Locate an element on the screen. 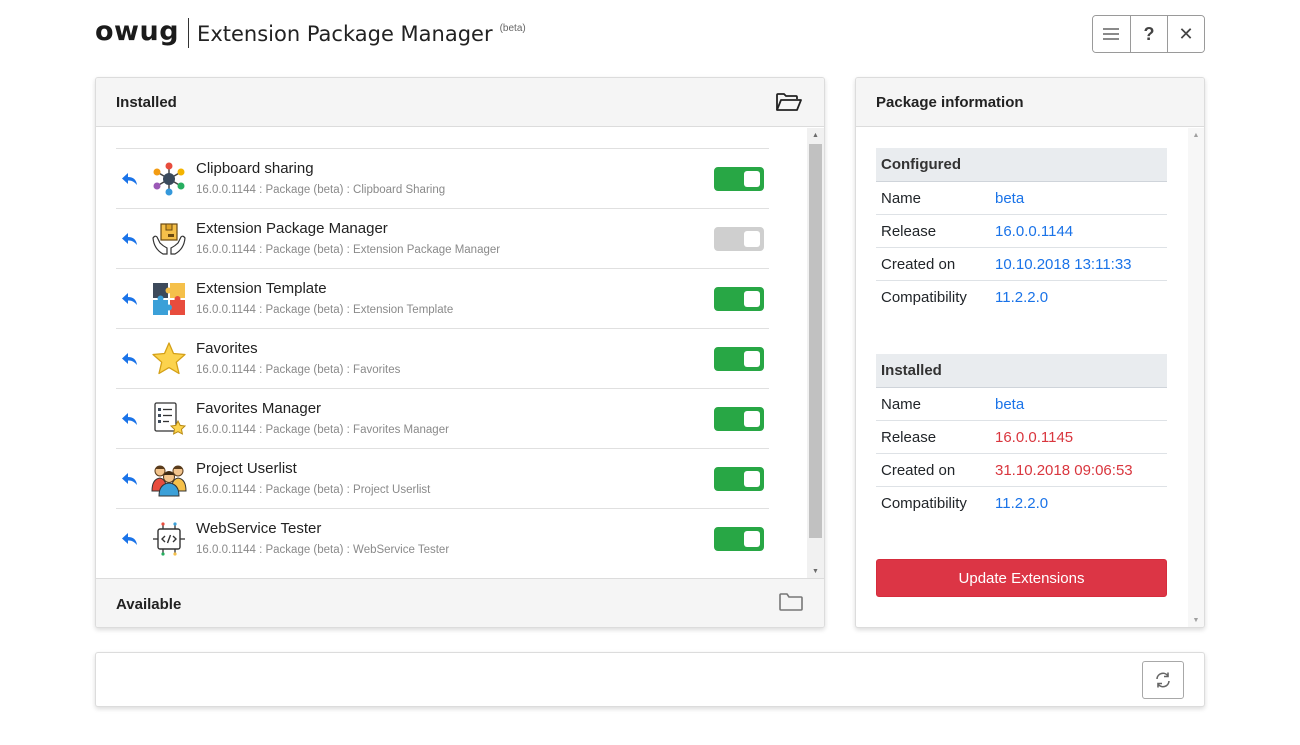 This screenshot has height=745, width=1300. network-nodes-icon is located at coordinates (169, 179).